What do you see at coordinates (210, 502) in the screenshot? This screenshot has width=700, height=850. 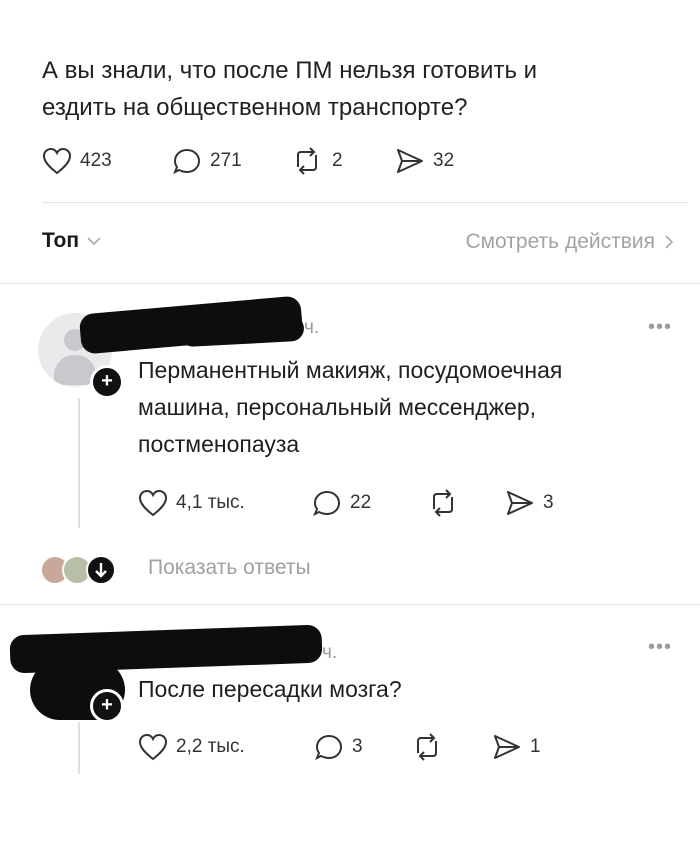 I see `comment-like-count: 4,1 тыс.` at bounding box center [210, 502].